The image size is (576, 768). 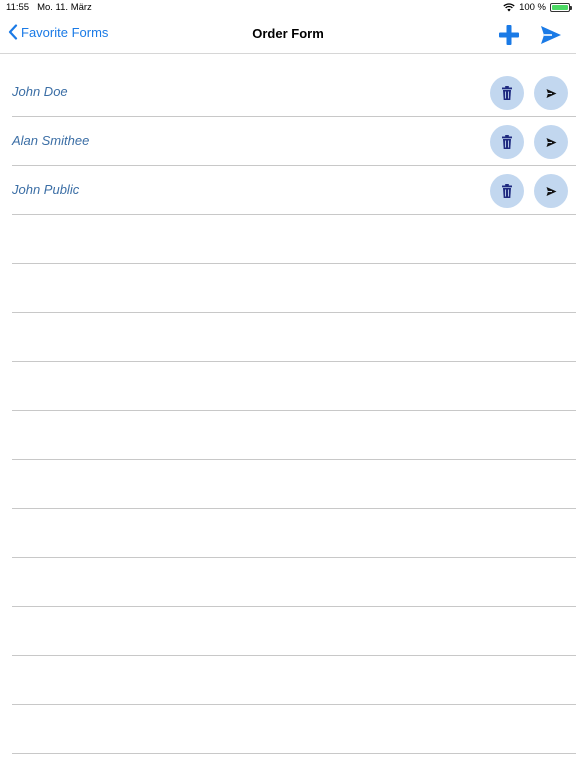 I want to click on list-item: Alan Smithee, so click(x=294, y=141).